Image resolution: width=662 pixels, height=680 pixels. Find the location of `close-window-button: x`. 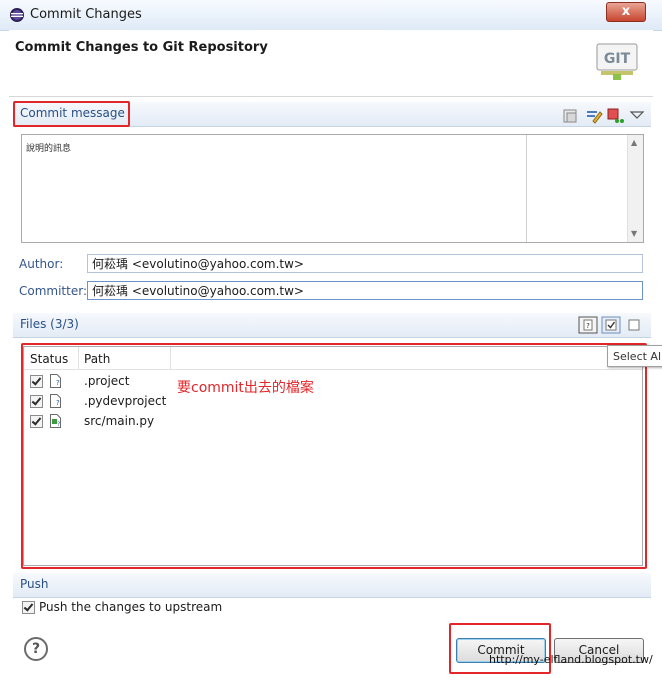

close-window-button: x is located at coordinates (626, 12).